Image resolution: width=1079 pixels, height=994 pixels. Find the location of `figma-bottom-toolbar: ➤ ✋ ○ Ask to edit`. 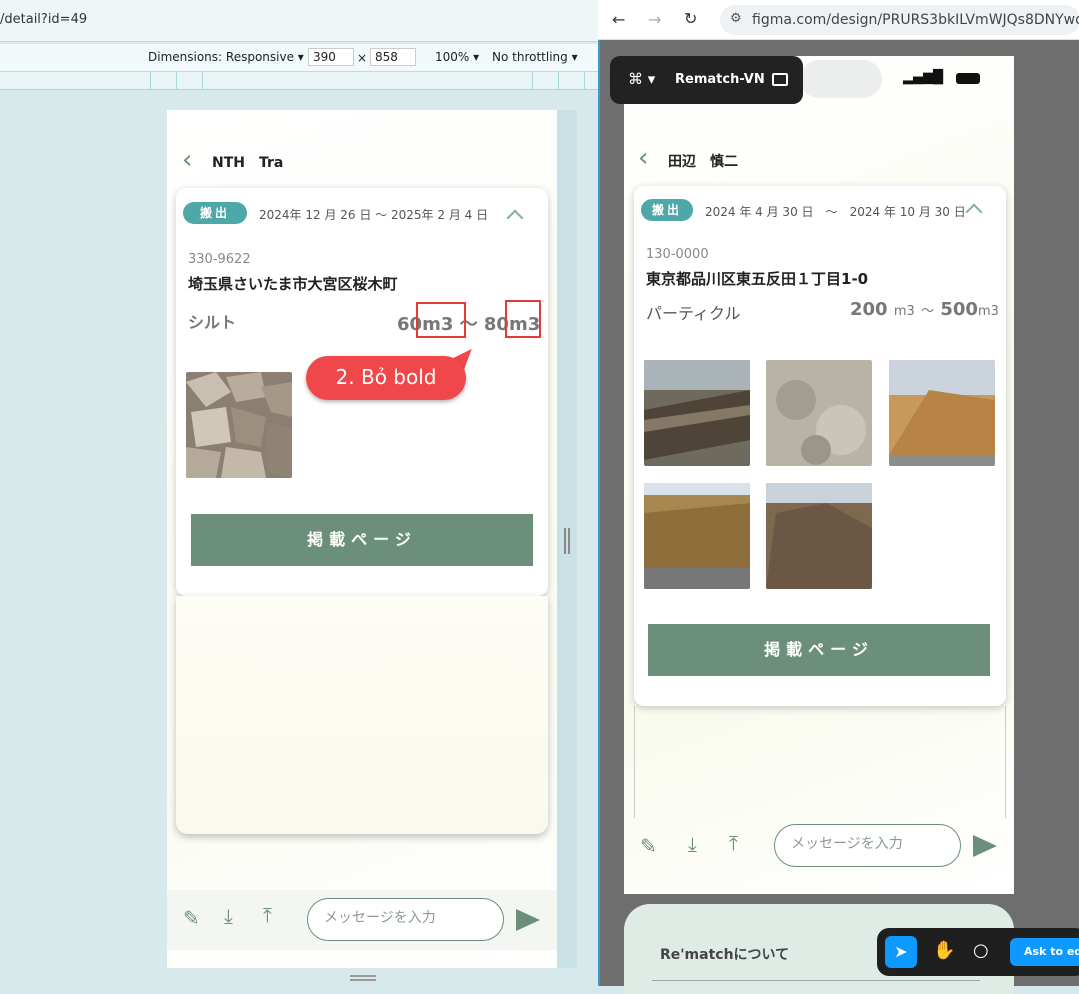

figma-bottom-toolbar: ➤ ✋ ○ Ask to edit is located at coordinates (978, 952).